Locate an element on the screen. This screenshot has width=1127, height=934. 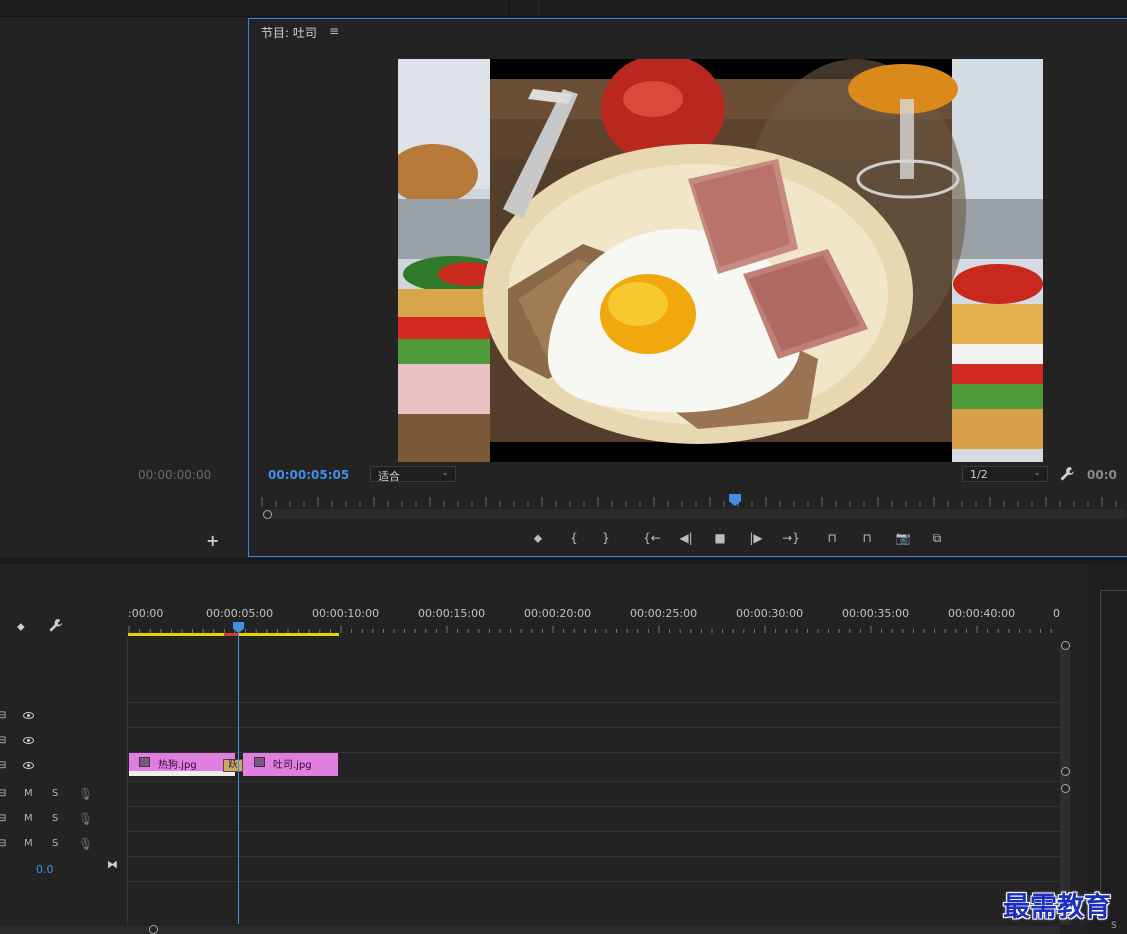
program-playhead-timecode: 00:00:05:05 is located at coordinates (308, 475).